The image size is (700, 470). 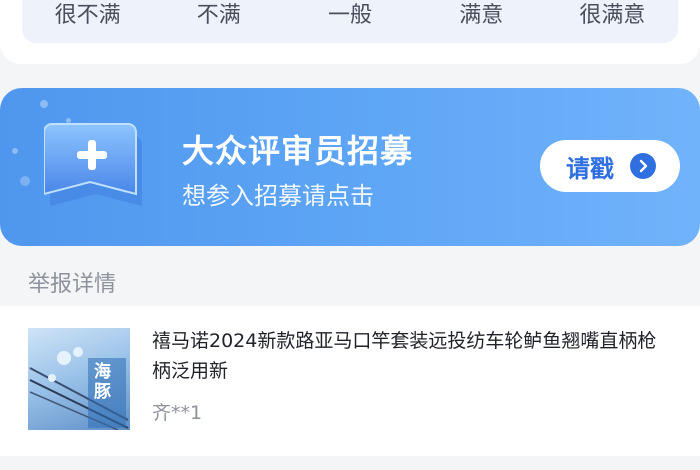 I want to click on rating-option-very-satisfied: 很满意, so click(x=612, y=21).